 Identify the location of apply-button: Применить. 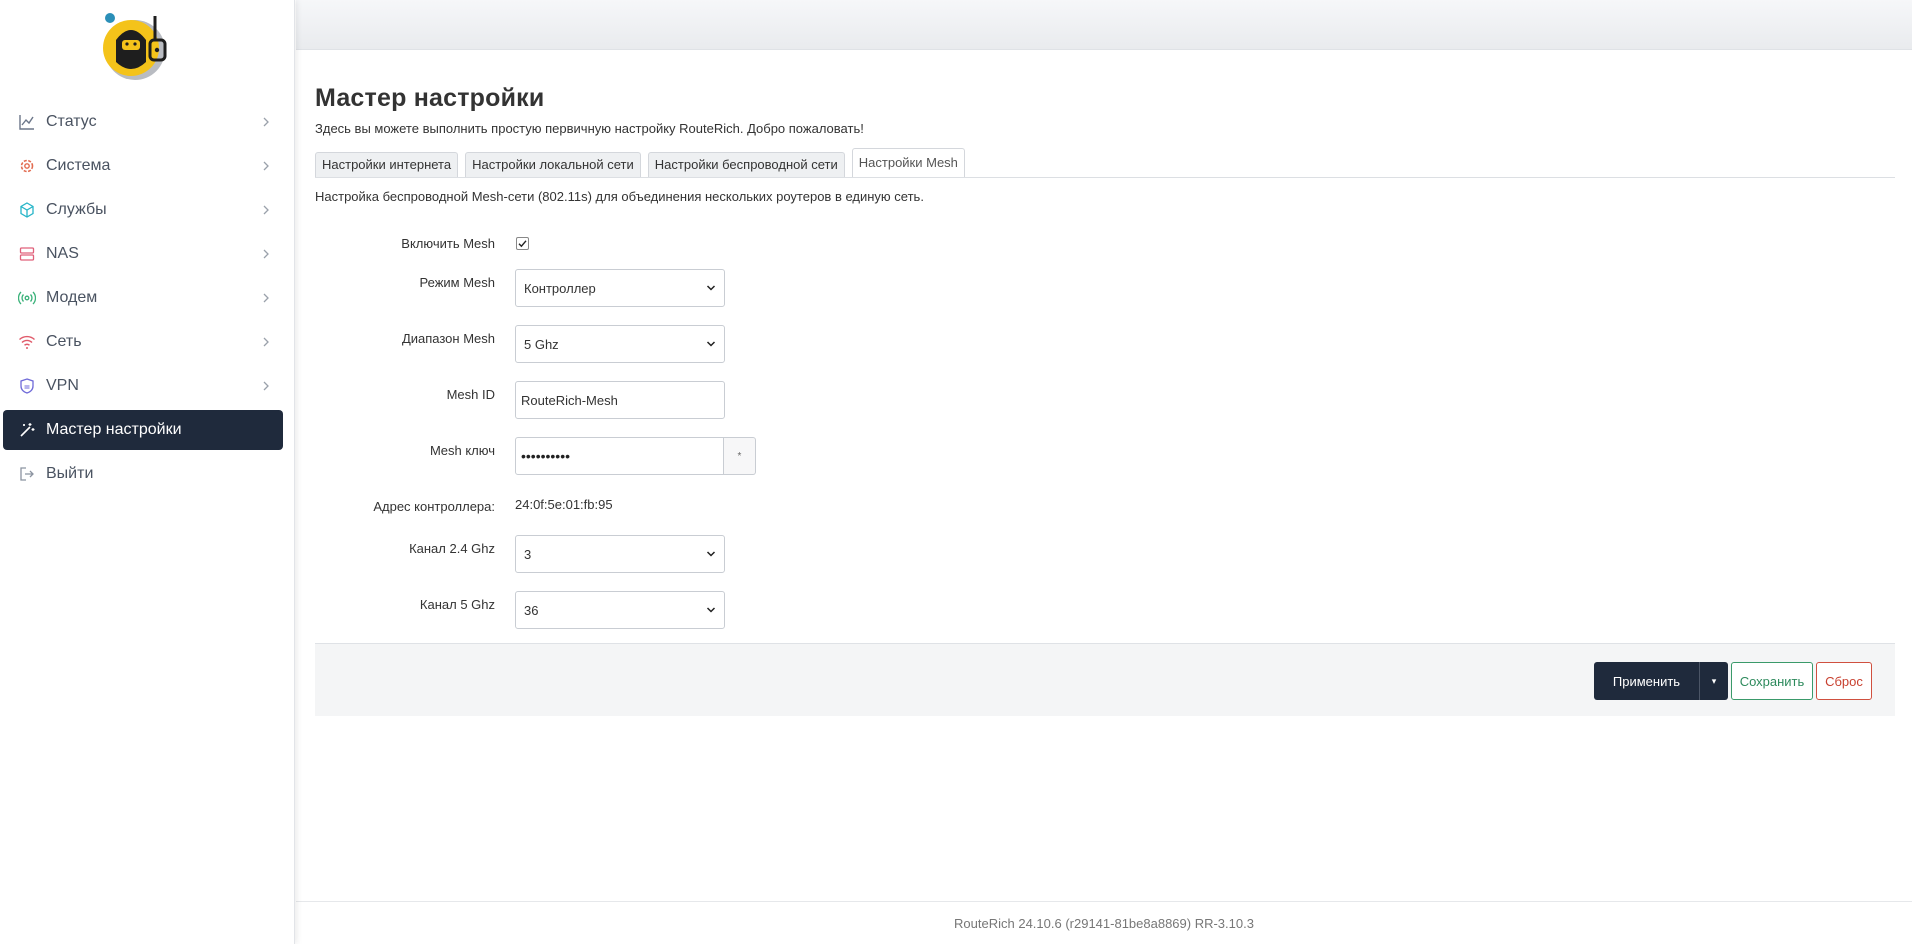
(1646, 681).